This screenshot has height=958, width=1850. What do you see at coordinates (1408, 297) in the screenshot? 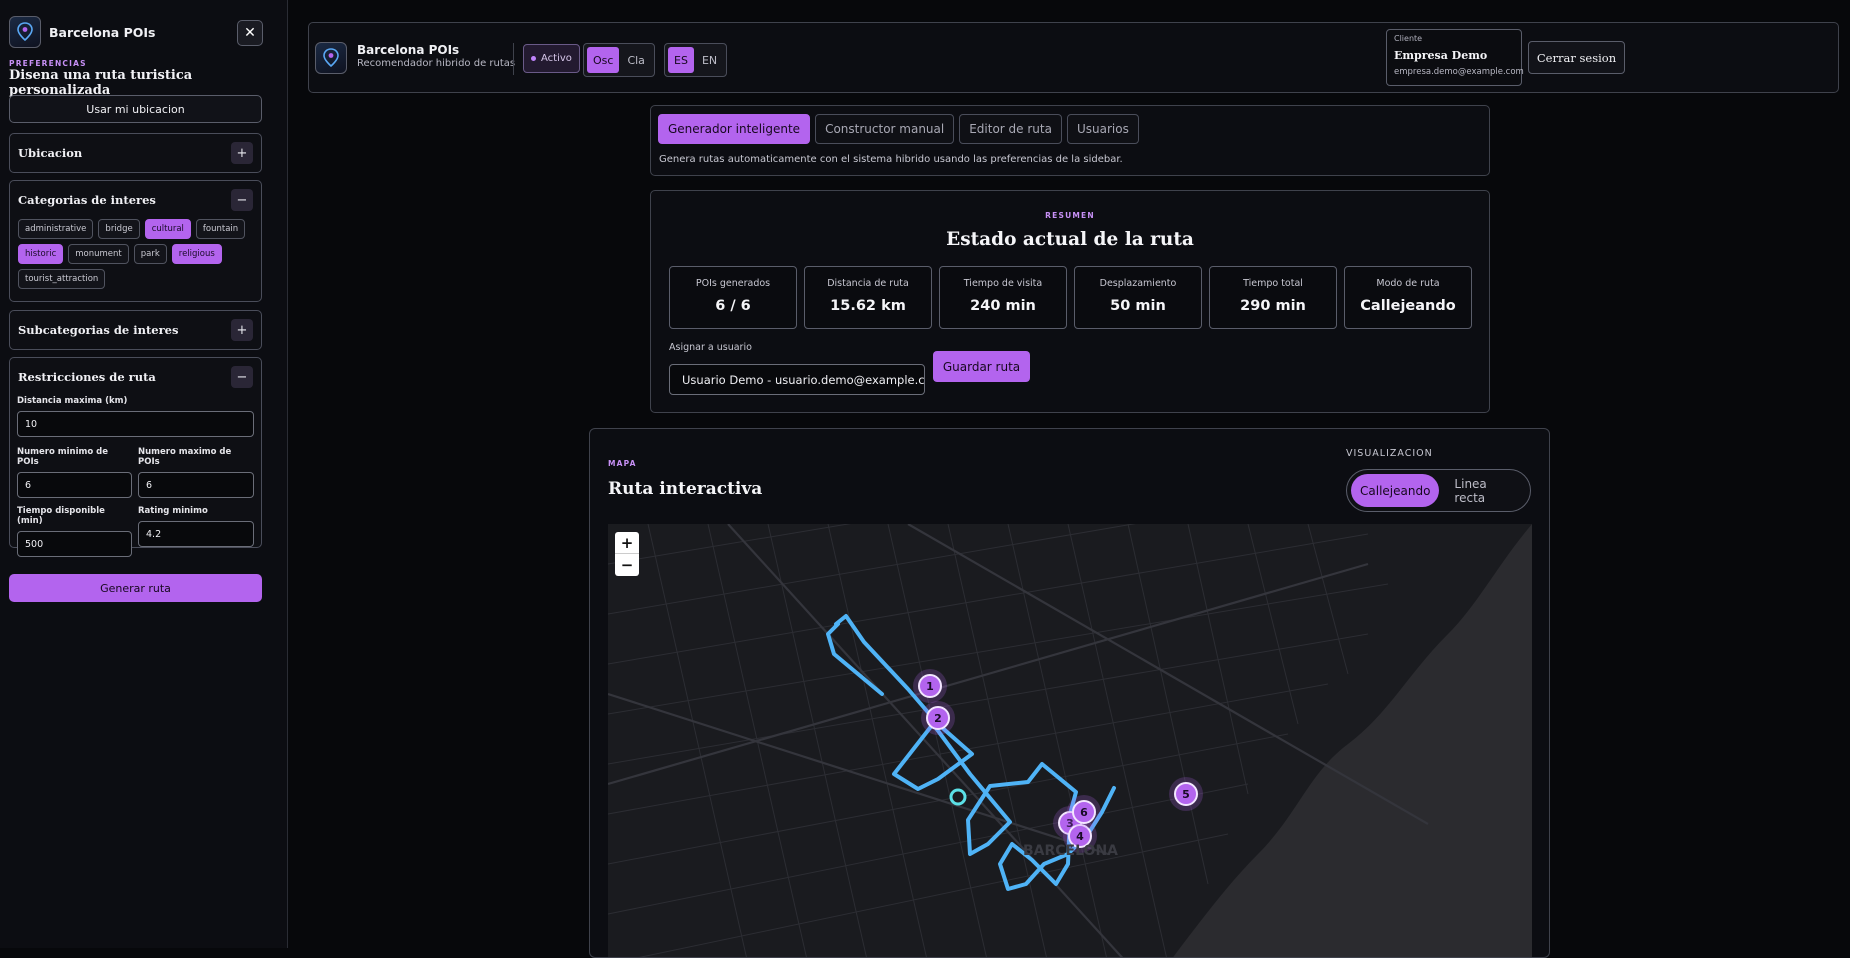
I see `stat-route-mode: Modo de ruta Callejeando` at bounding box center [1408, 297].